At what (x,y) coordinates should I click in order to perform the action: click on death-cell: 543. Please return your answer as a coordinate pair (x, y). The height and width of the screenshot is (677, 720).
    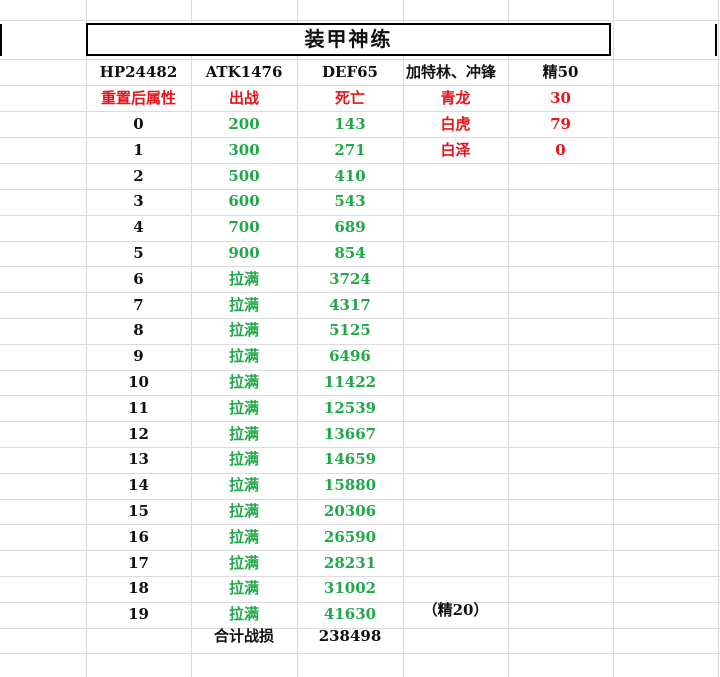
    Looking at the image, I should click on (350, 201).